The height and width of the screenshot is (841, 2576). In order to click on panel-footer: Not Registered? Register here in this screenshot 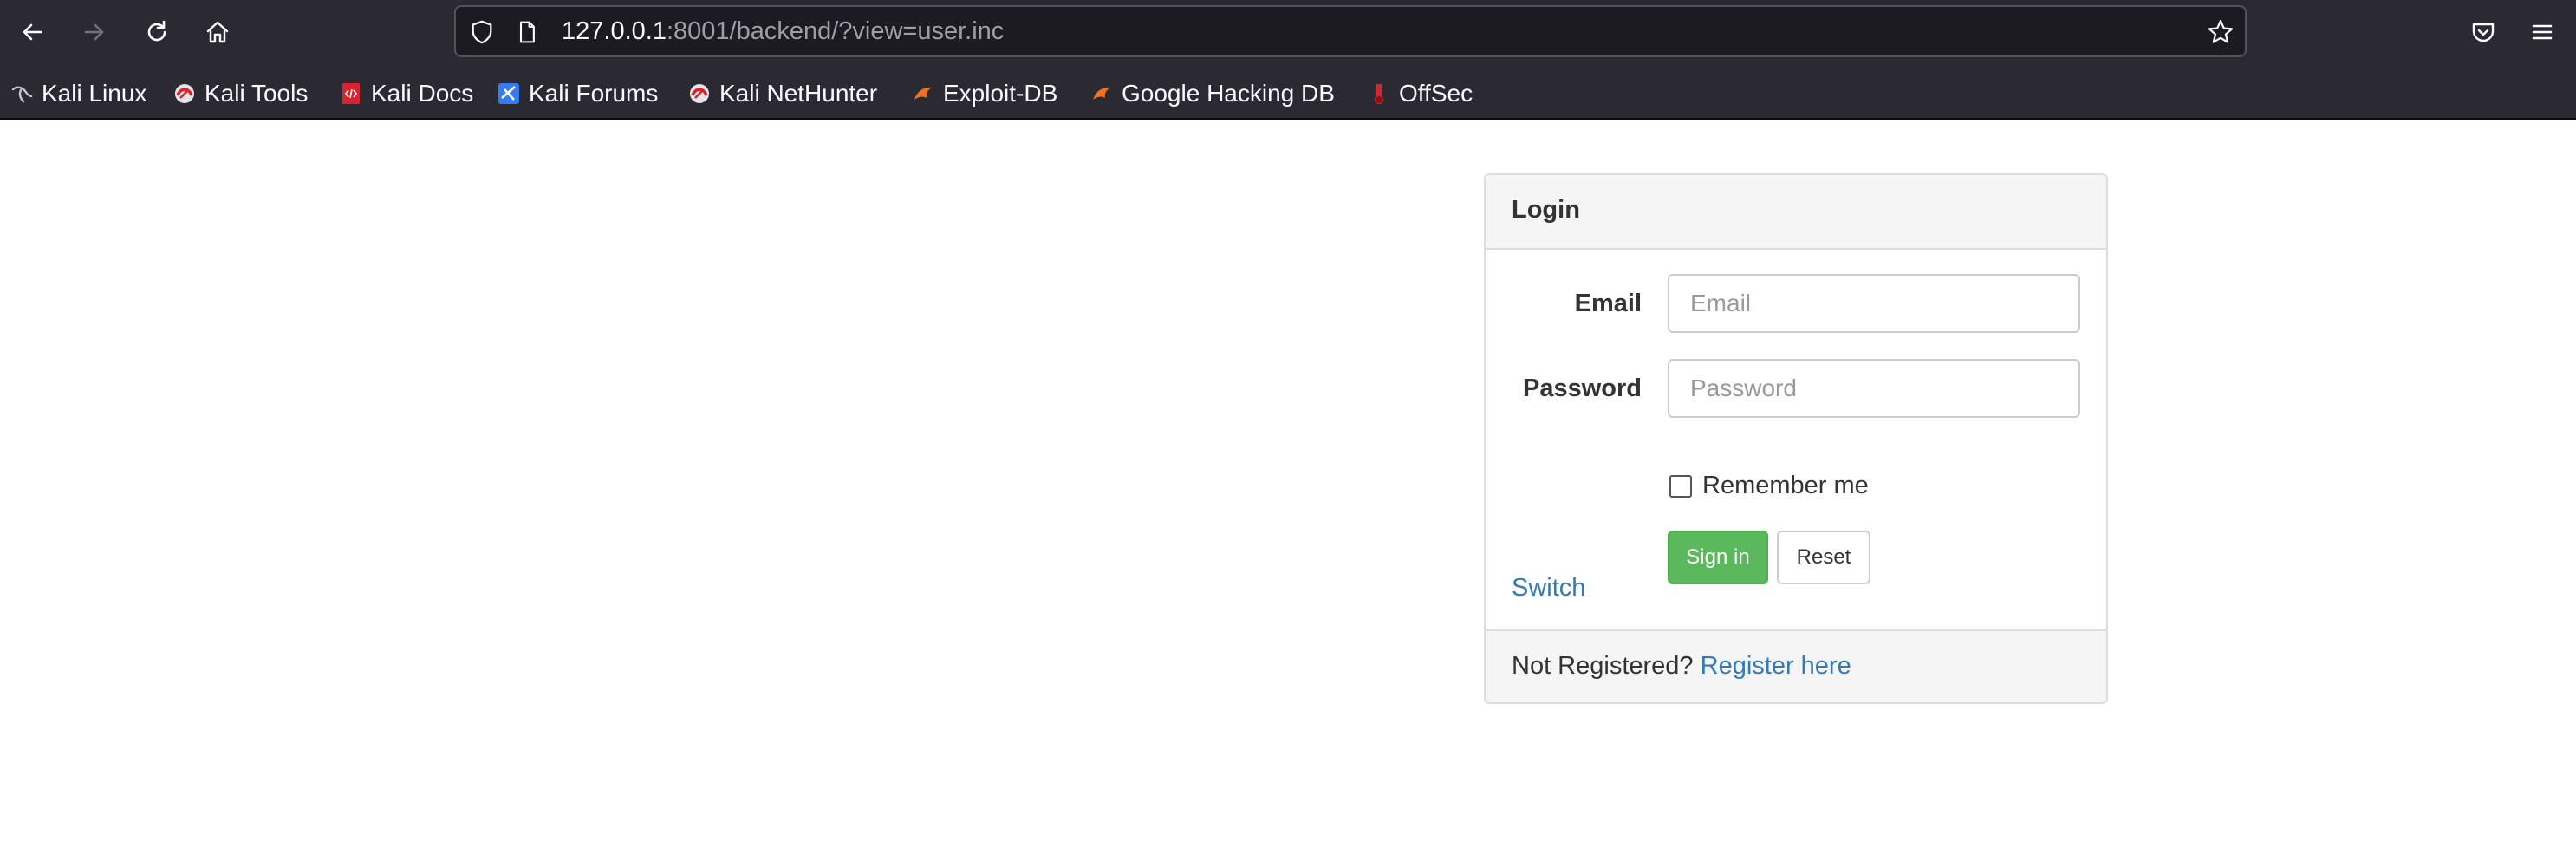, I will do `click(1796, 665)`.